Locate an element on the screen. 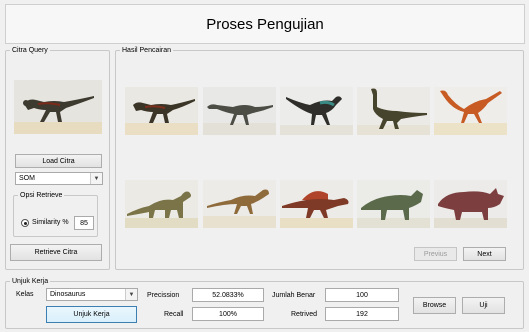 The width and height of the screenshot is (529, 332). similarity-input: 85 is located at coordinates (84, 223).